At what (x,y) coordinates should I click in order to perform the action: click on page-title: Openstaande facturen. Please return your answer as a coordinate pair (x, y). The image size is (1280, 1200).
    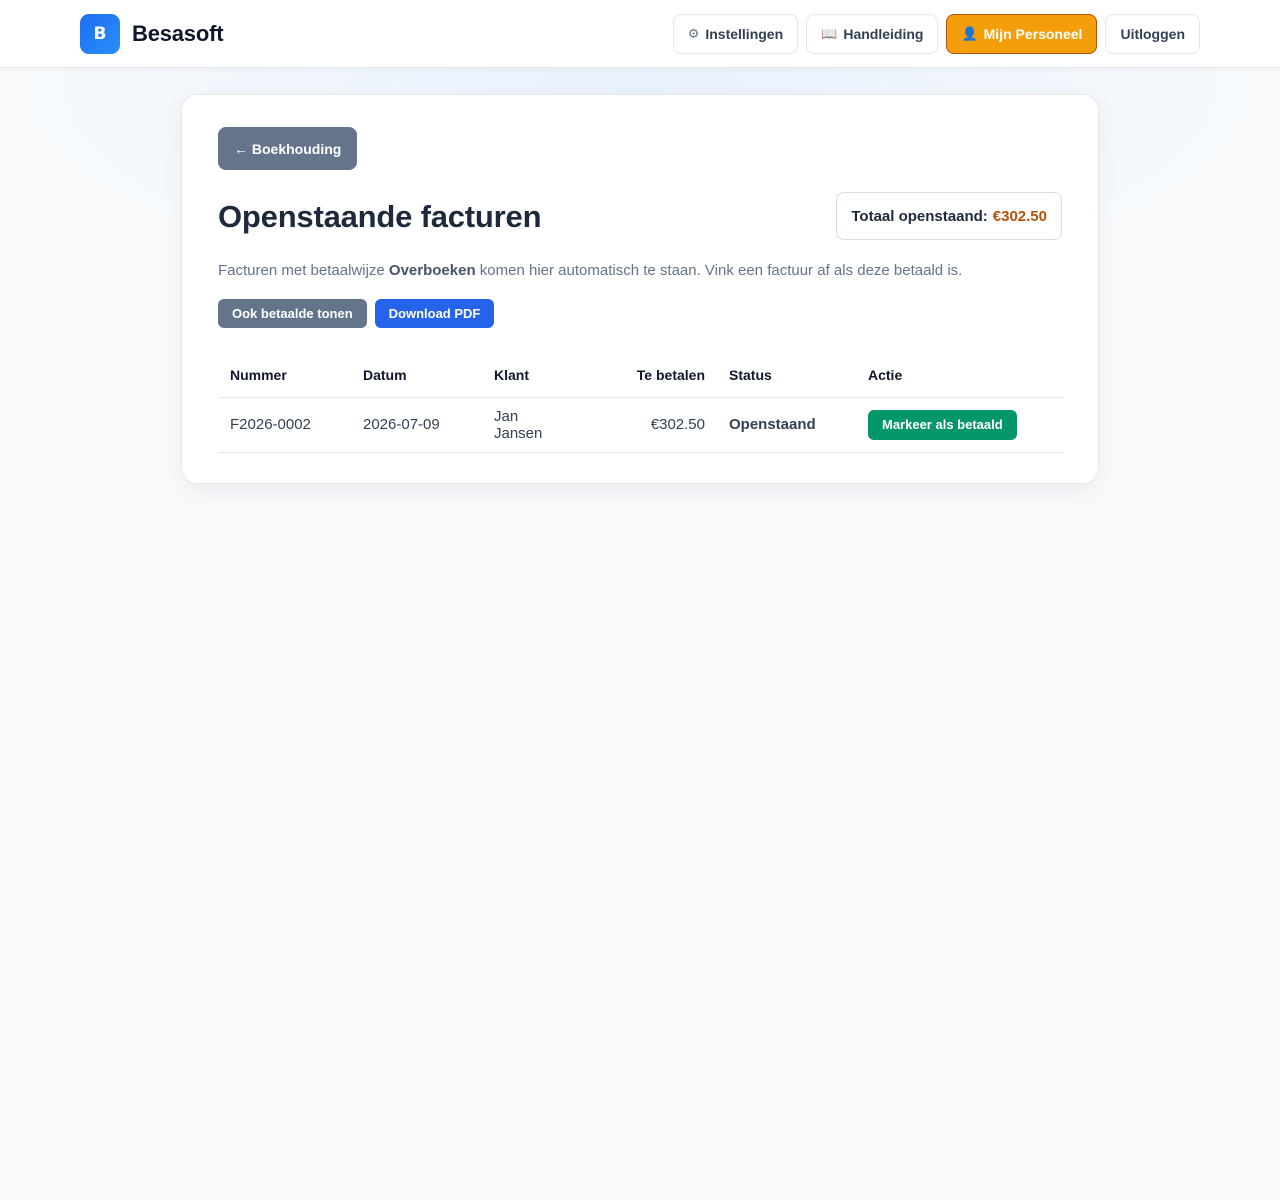
    Looking at the image, I should click on (380, 216).